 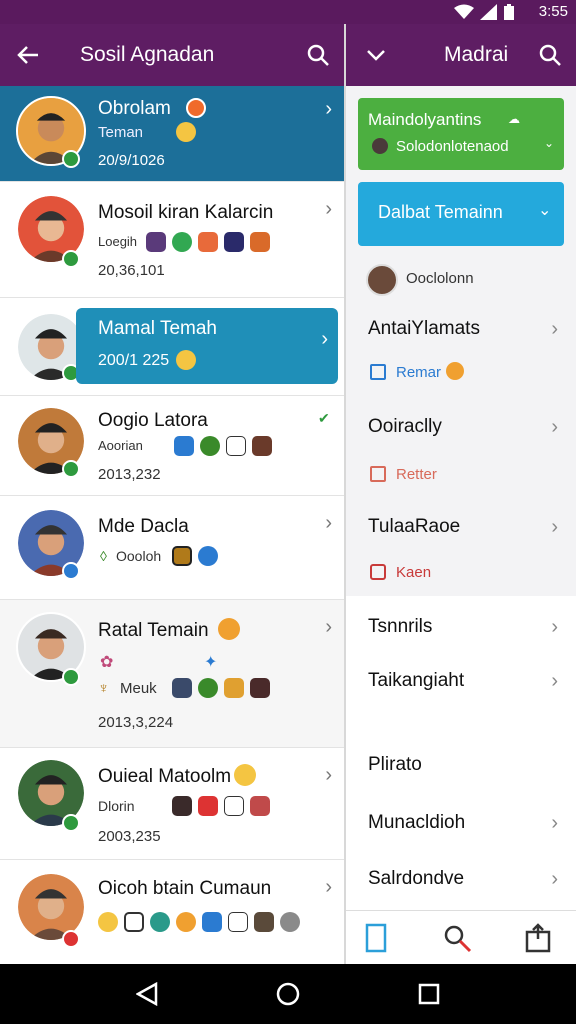 I want to click on back-arrow-icon, so click(x=28, y=55).